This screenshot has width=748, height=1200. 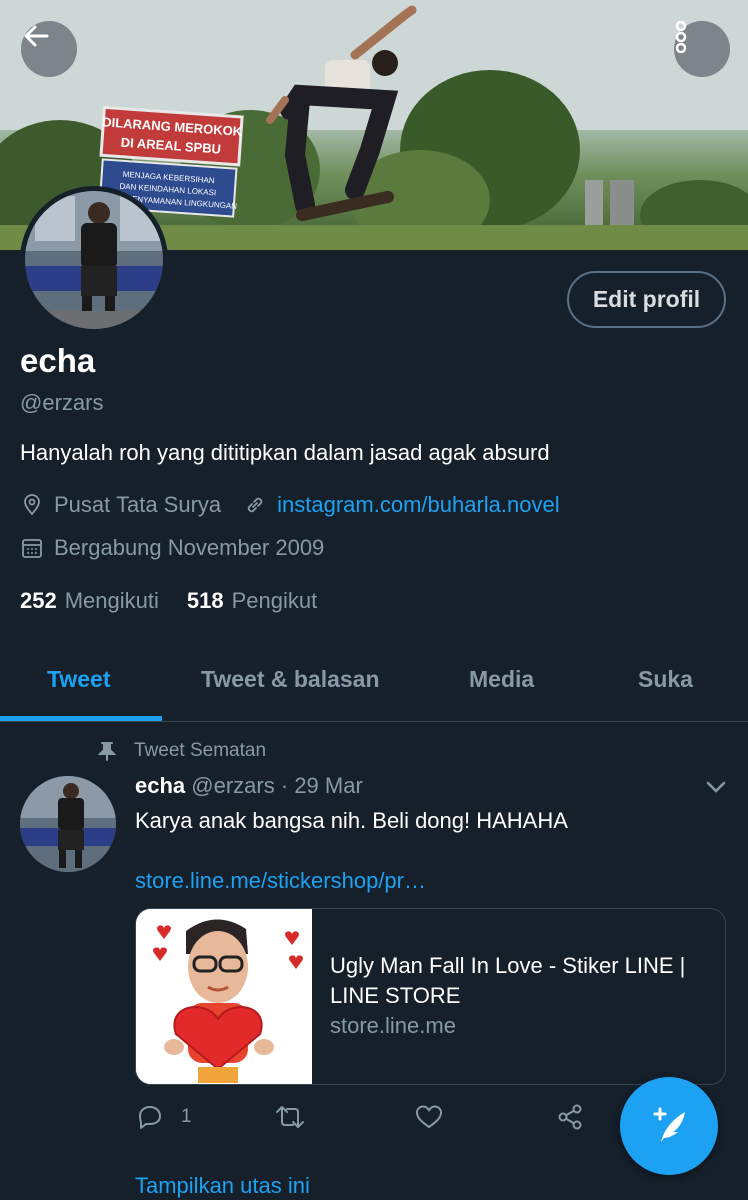 What do you see at coordinates (78, 679) in the screenshot?
I see `tab-tweet: Tweet` at bounding box center [78, 679].